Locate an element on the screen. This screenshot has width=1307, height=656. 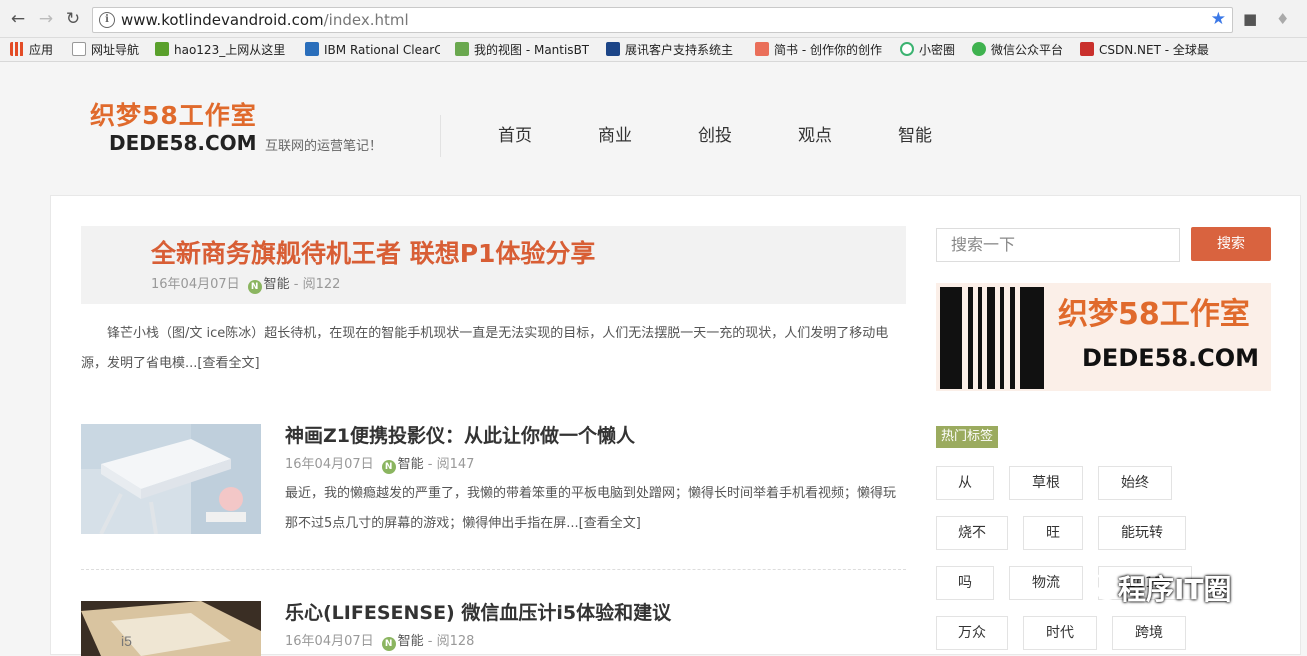
extension-icon: ■ is located at coordinates (1250, 19).